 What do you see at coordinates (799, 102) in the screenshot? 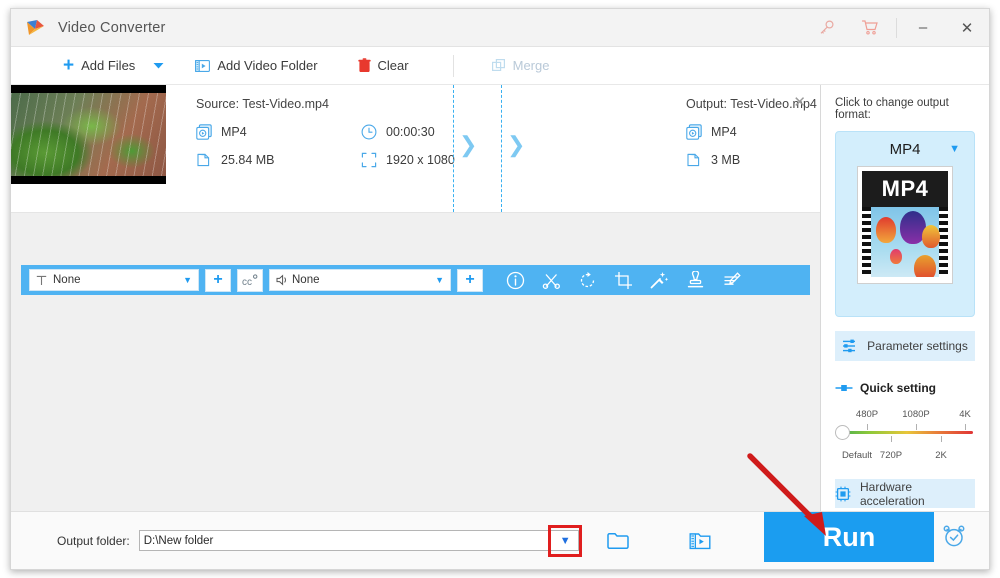
I see `remove-item-button: ✕` at bounding box center [799, 102].